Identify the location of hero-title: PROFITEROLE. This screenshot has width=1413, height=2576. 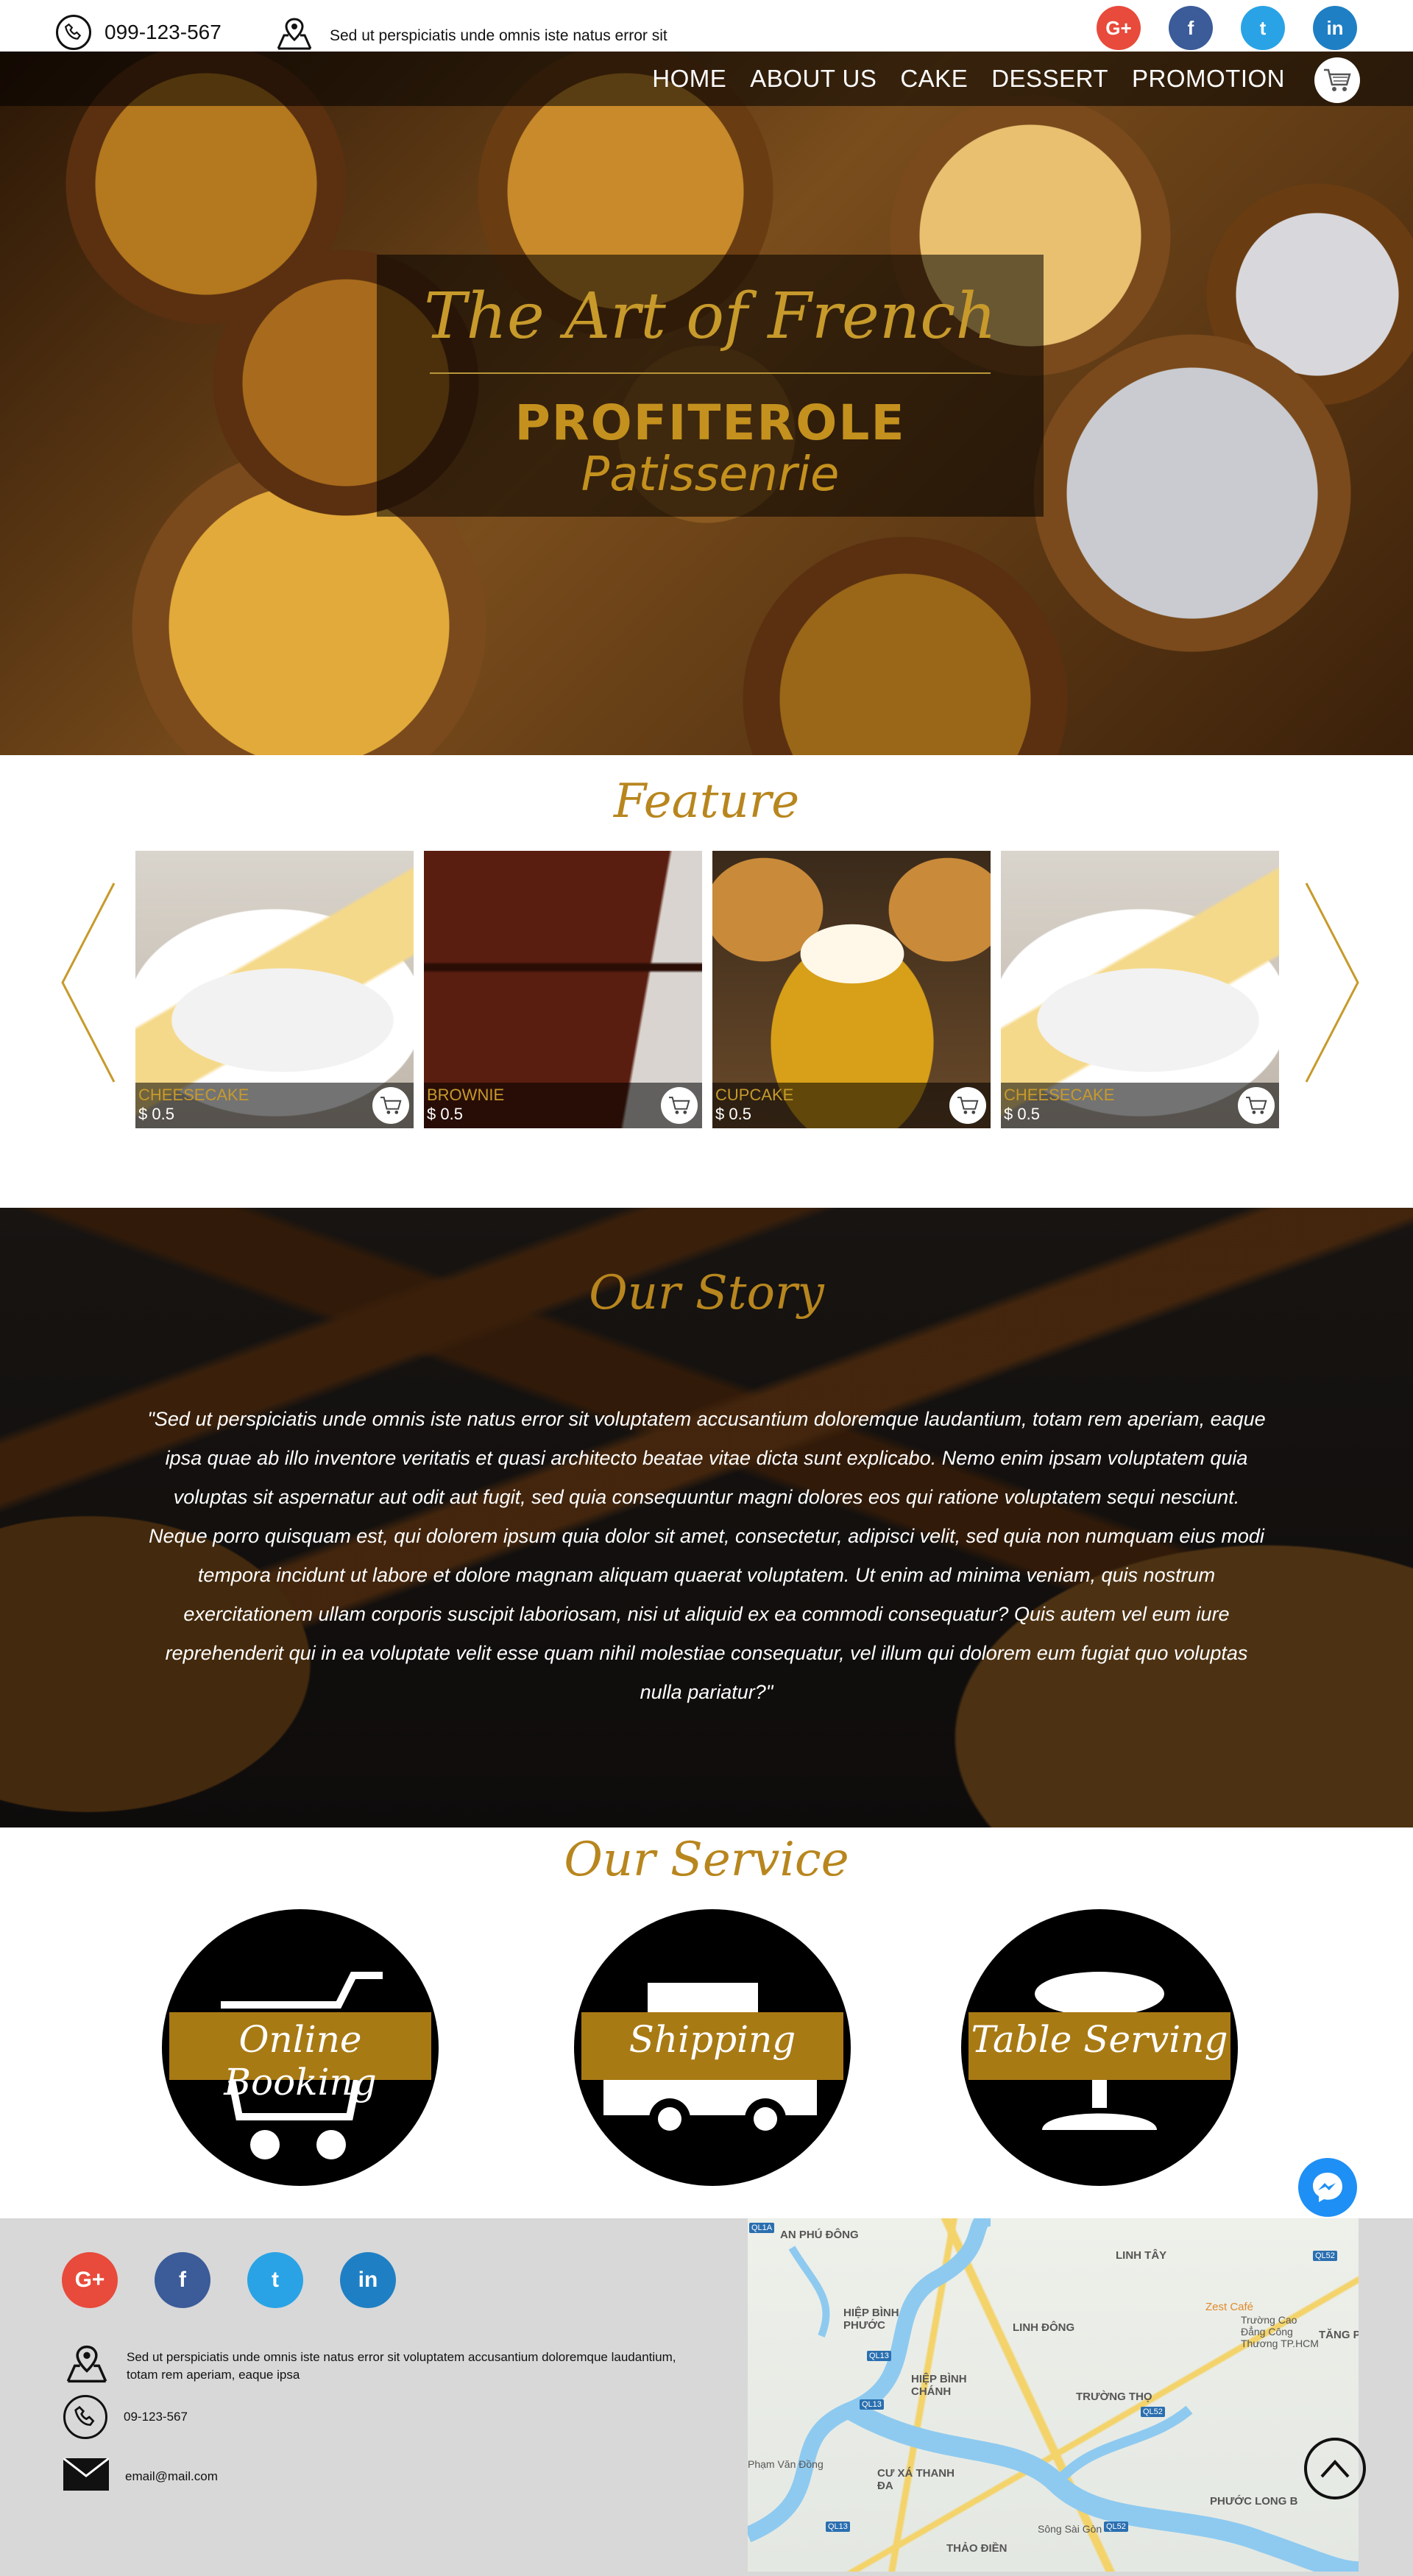
(710, 422).